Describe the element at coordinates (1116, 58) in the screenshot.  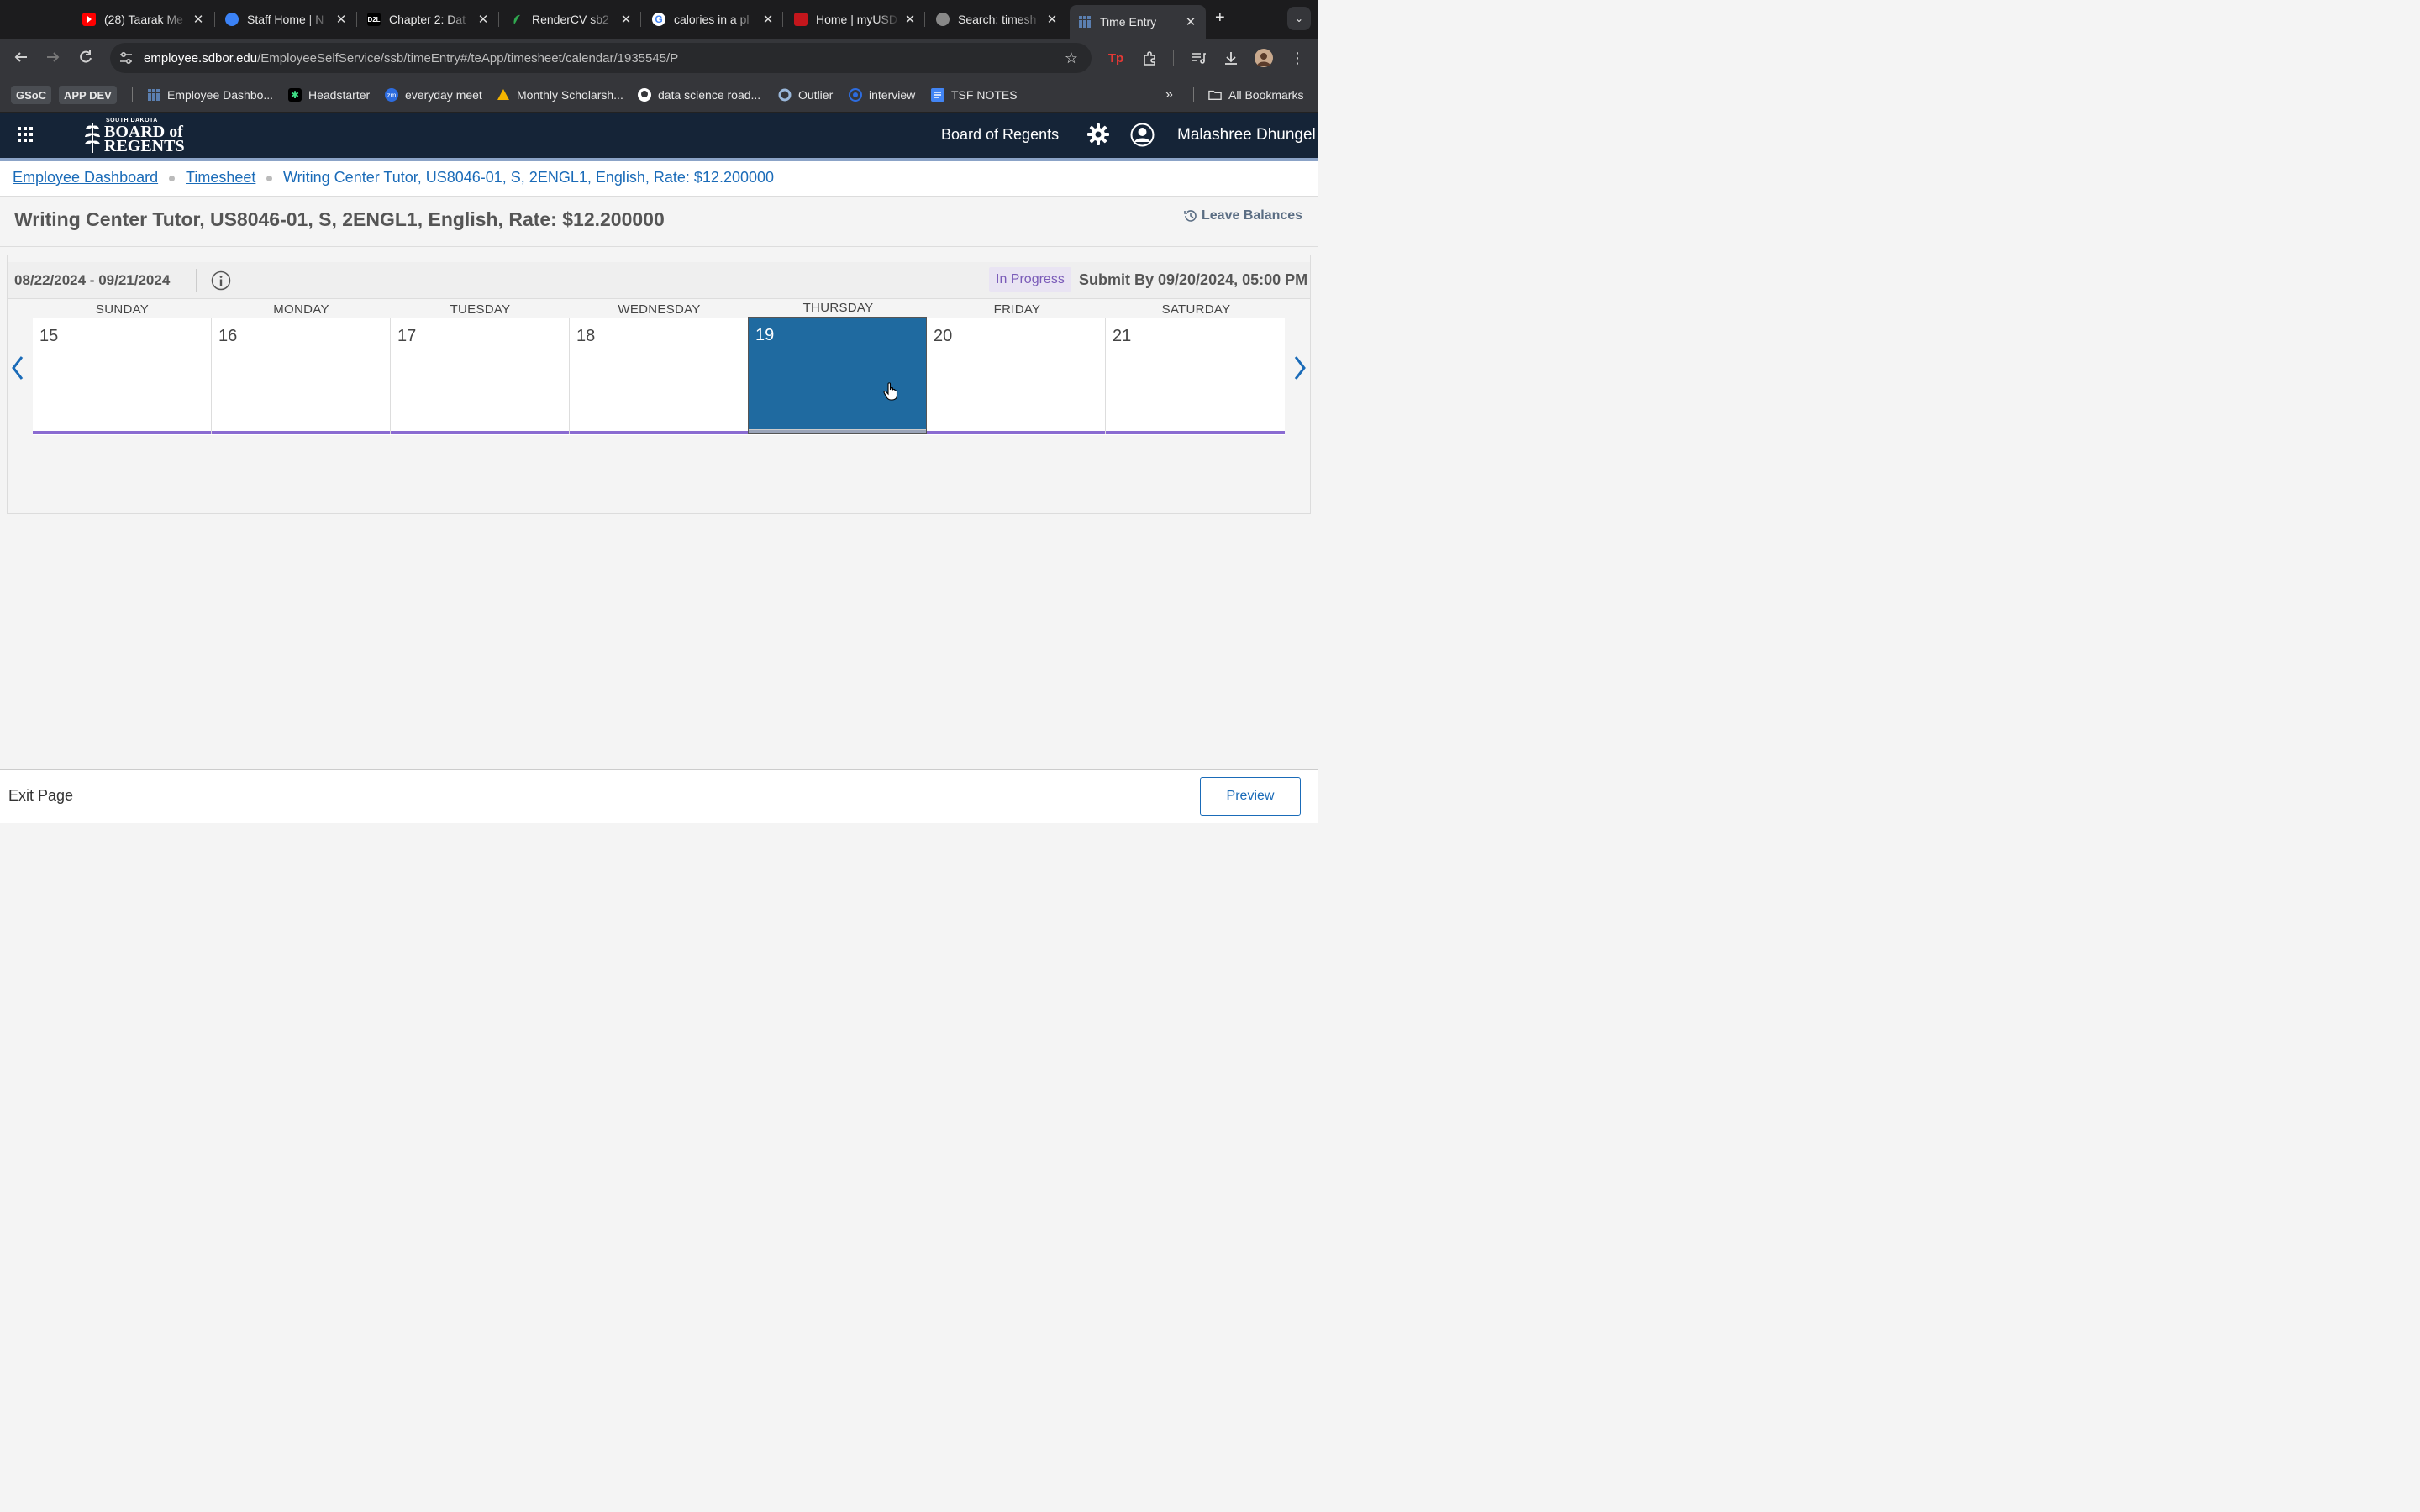
I see `extension-tp-icon: Tp` at that location.